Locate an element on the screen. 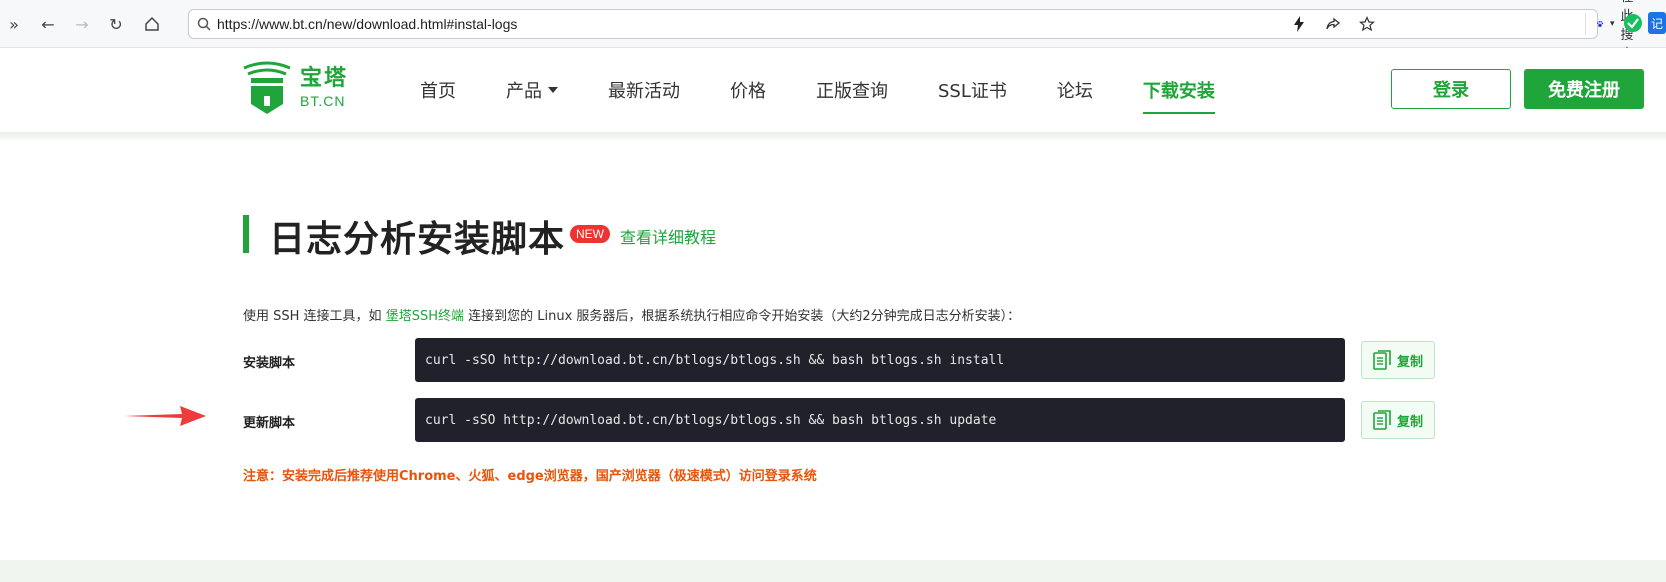  nav-label: 正版查询 is located at coordinates (852, 91).